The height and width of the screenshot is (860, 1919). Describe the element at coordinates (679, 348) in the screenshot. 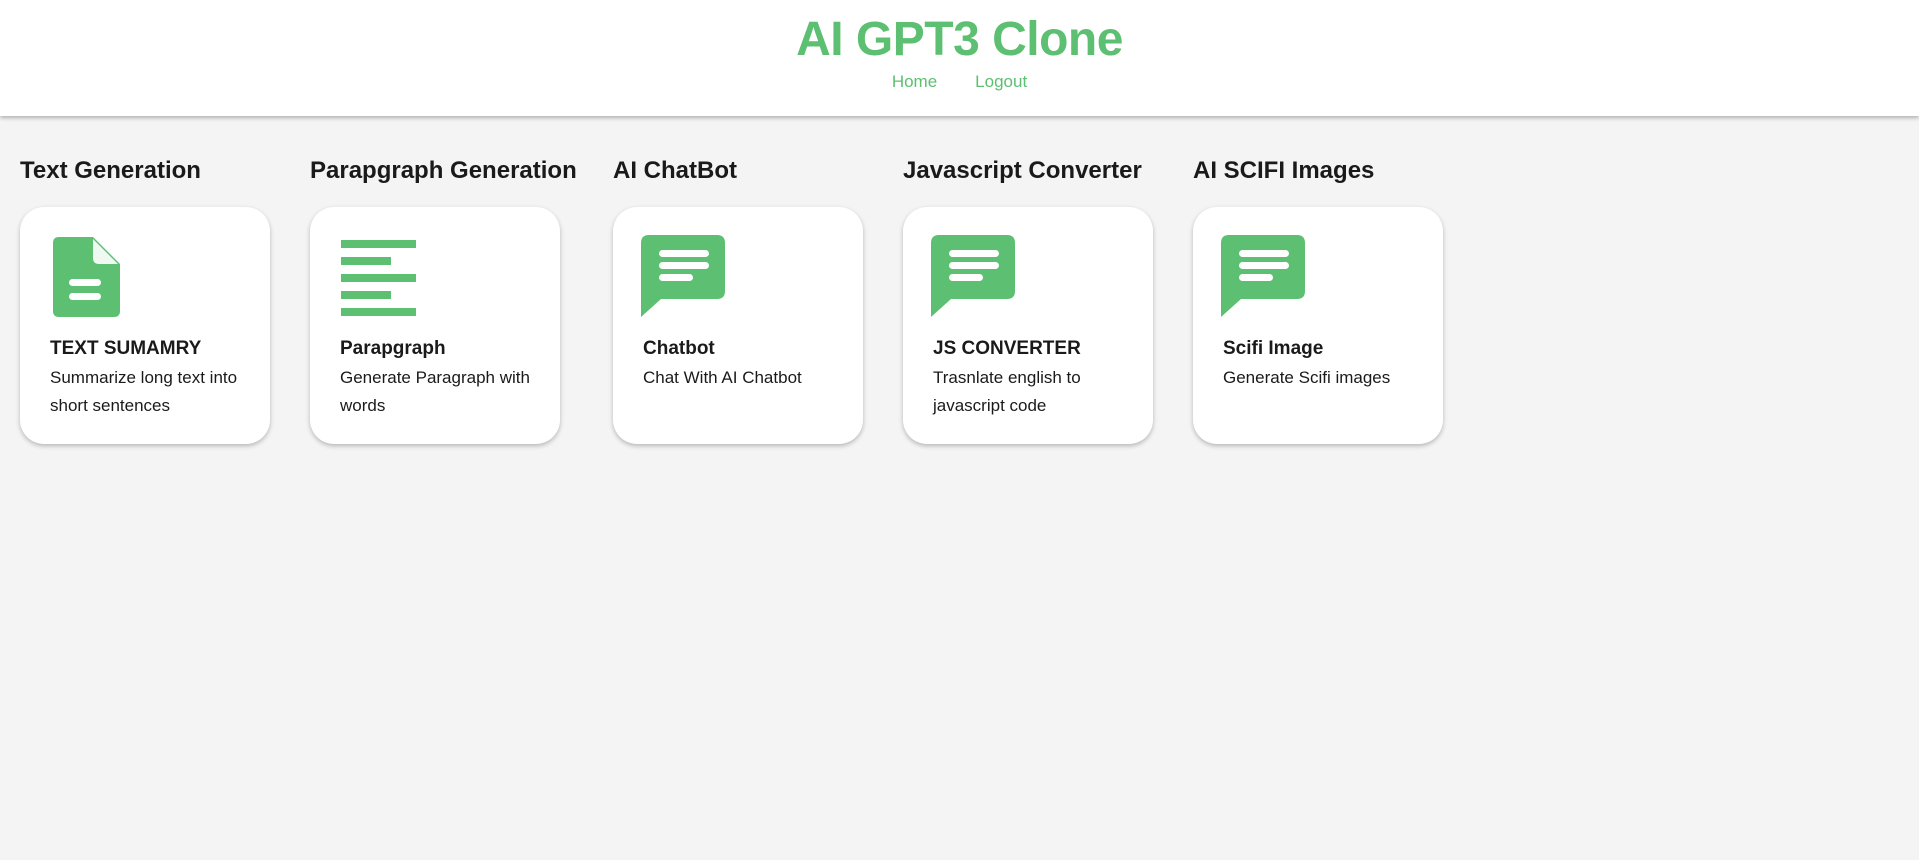

I see `card-title: Chatbot` at that location.